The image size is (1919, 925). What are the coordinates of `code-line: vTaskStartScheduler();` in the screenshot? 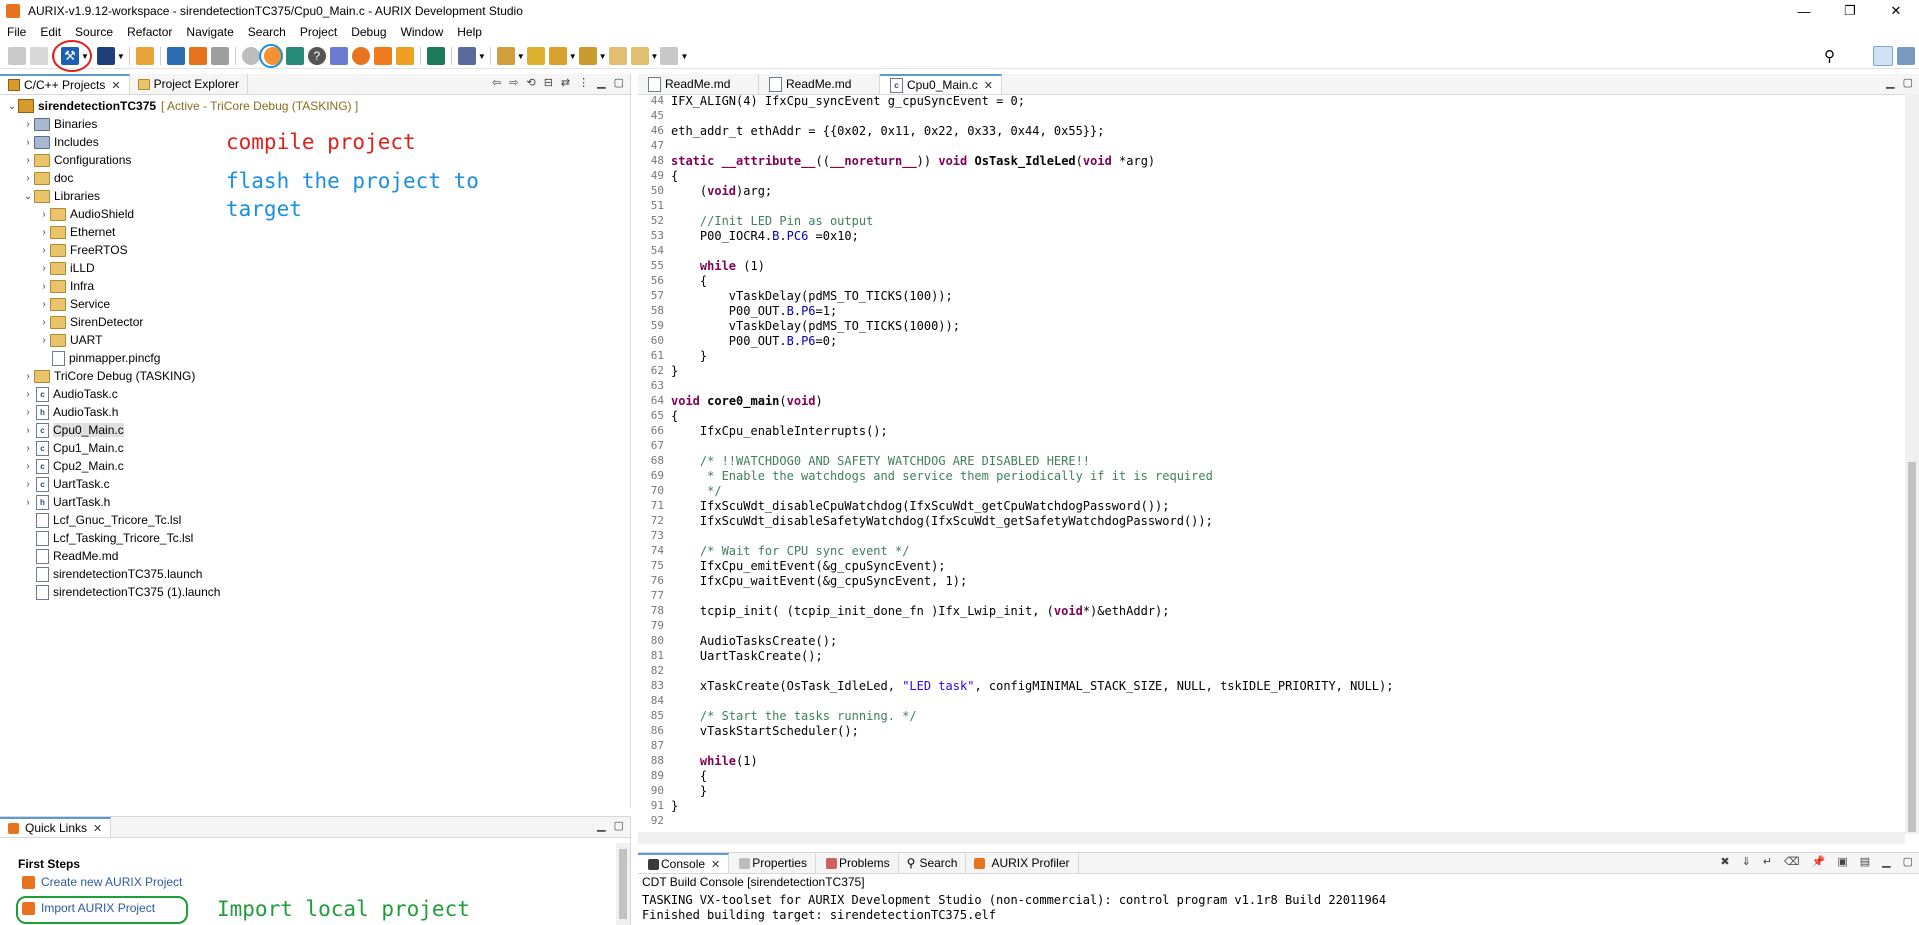 It's located at (765, 731).